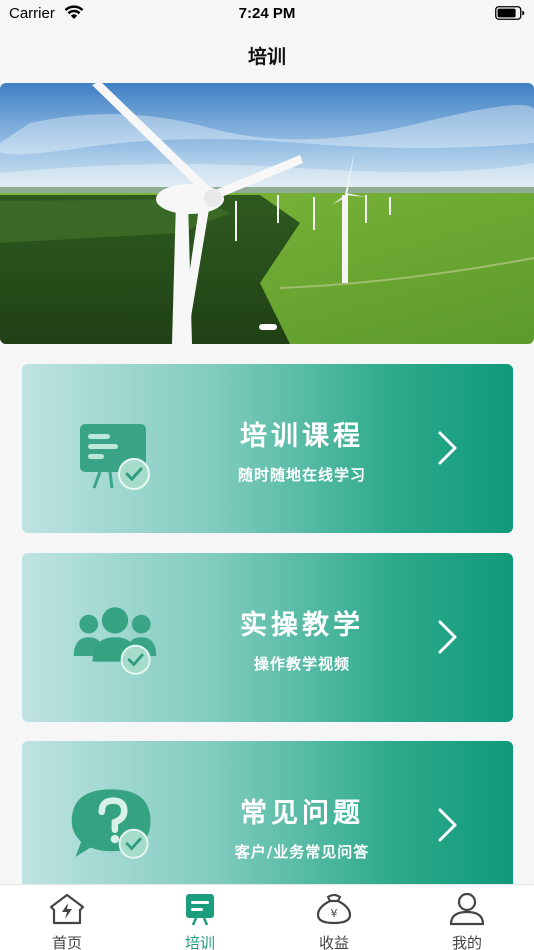 This screenshot has width=534, height=950. I want to click on tab-bar: 首页 培训 ¥ 收益 我的, so click(267, 917).